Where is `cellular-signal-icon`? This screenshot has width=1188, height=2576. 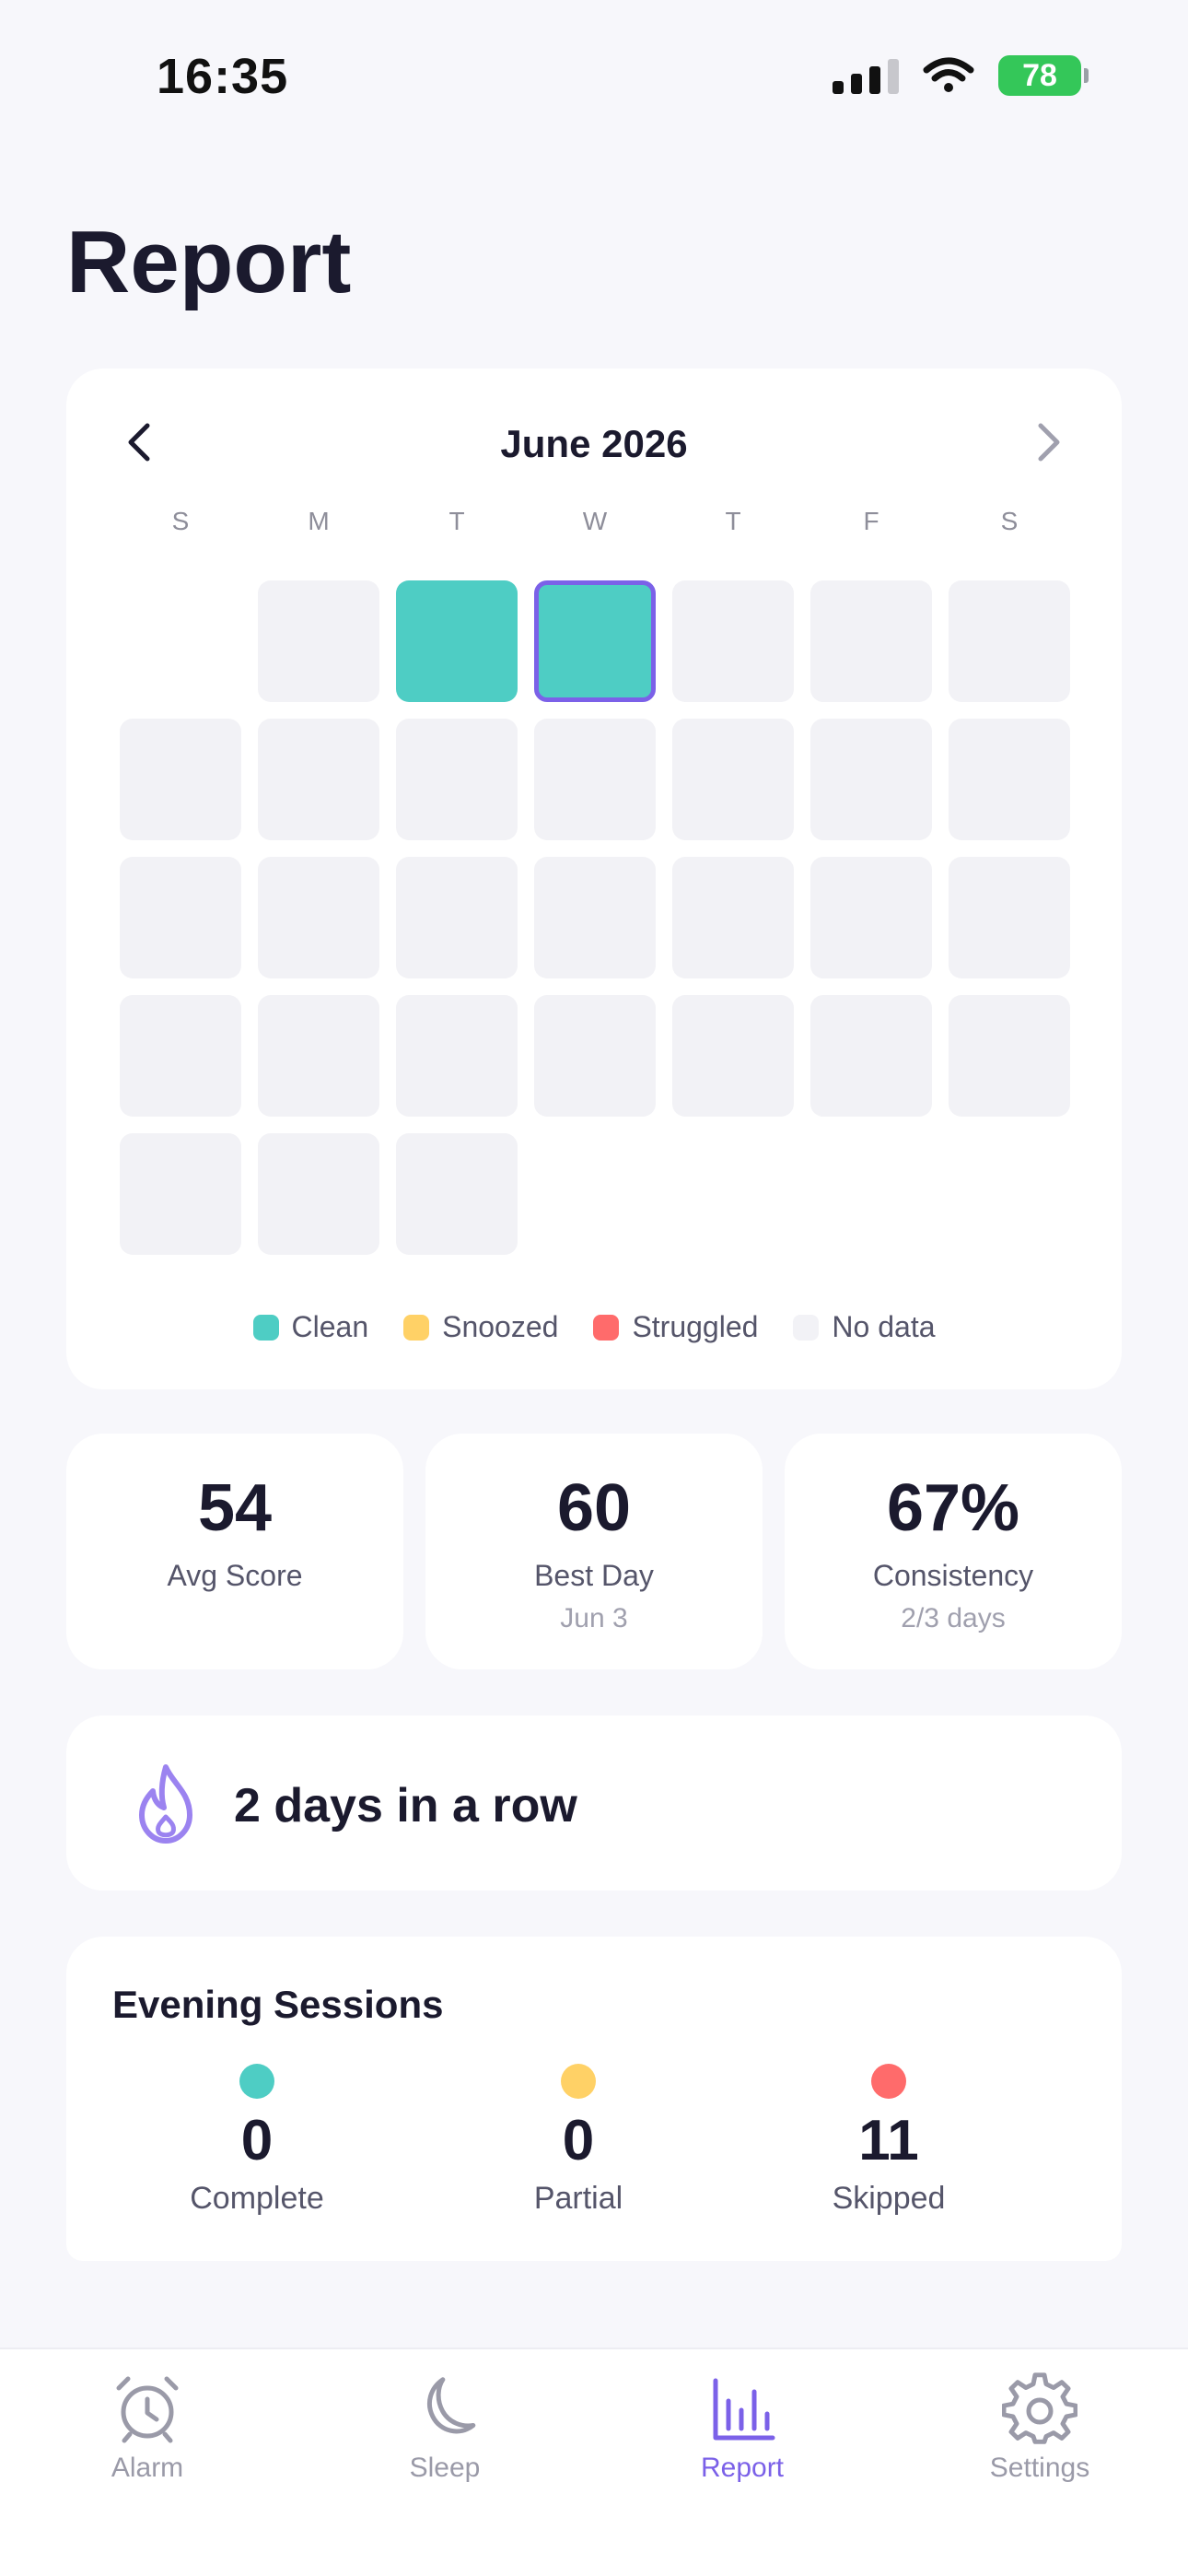 cellular-signal-icon is located at coordinates (866, 75).